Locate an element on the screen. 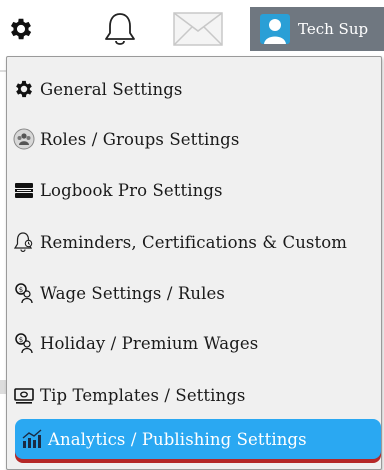  menu-item-roles-groups-settings: Roles / Groups Settings is located at coordinates (193, 139).